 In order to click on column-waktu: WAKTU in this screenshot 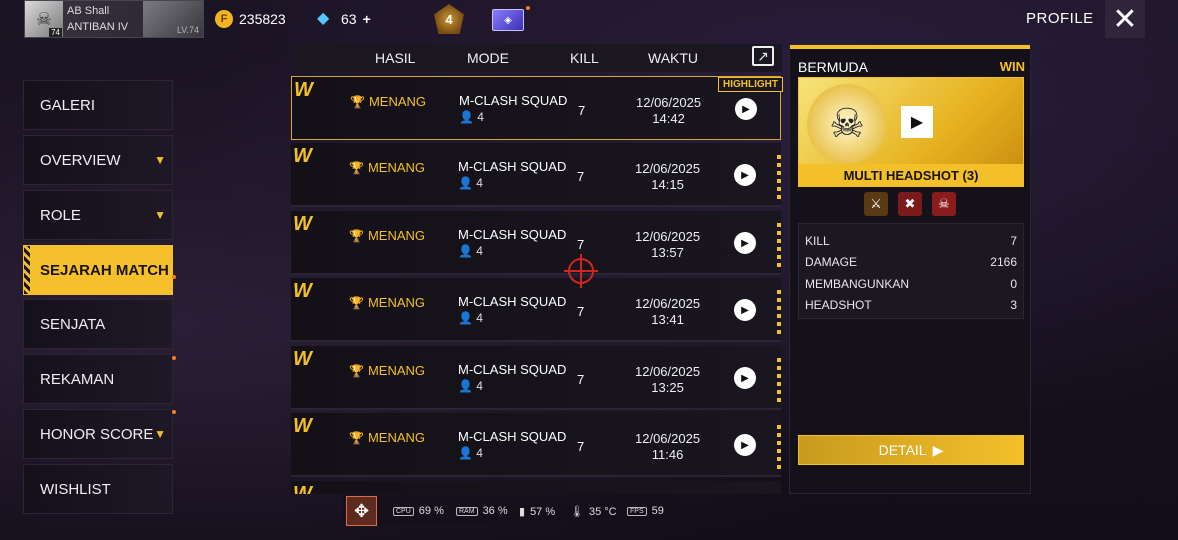, I will do `click(673, 58)`.